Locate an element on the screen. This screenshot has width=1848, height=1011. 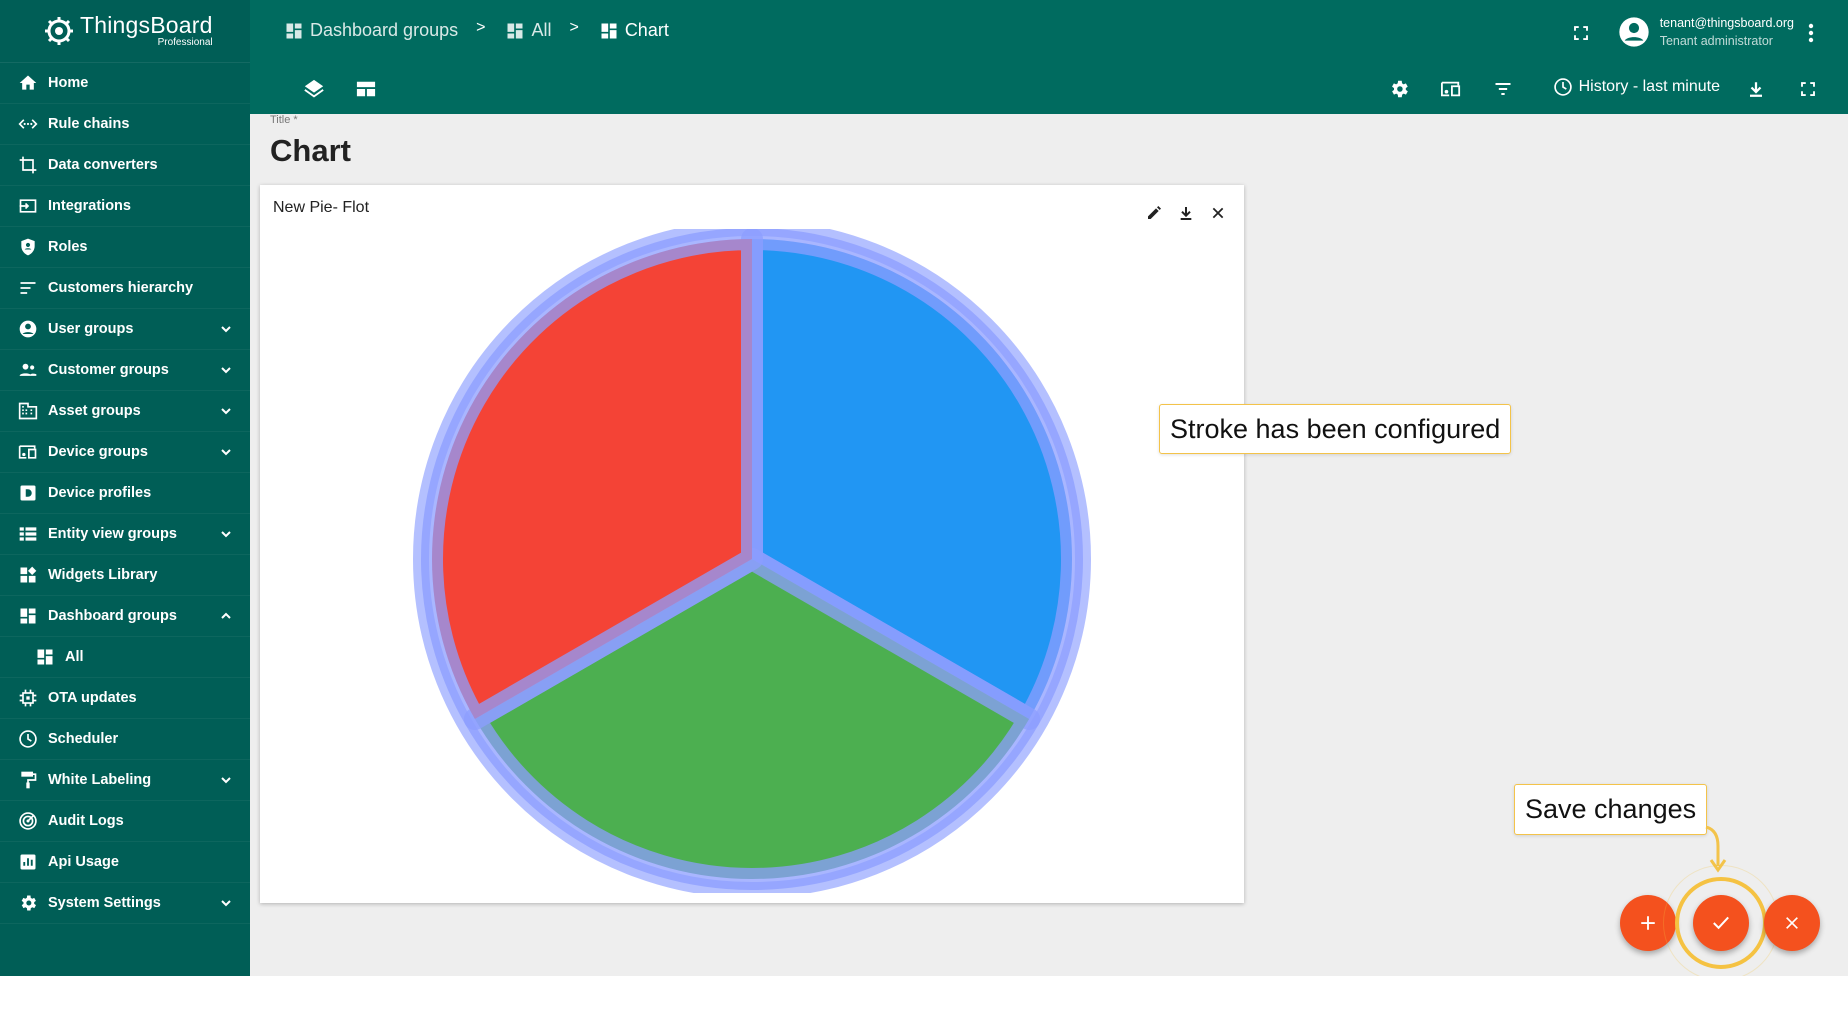
fullscreen-toggle-button is located at coordinates (1581, 33).